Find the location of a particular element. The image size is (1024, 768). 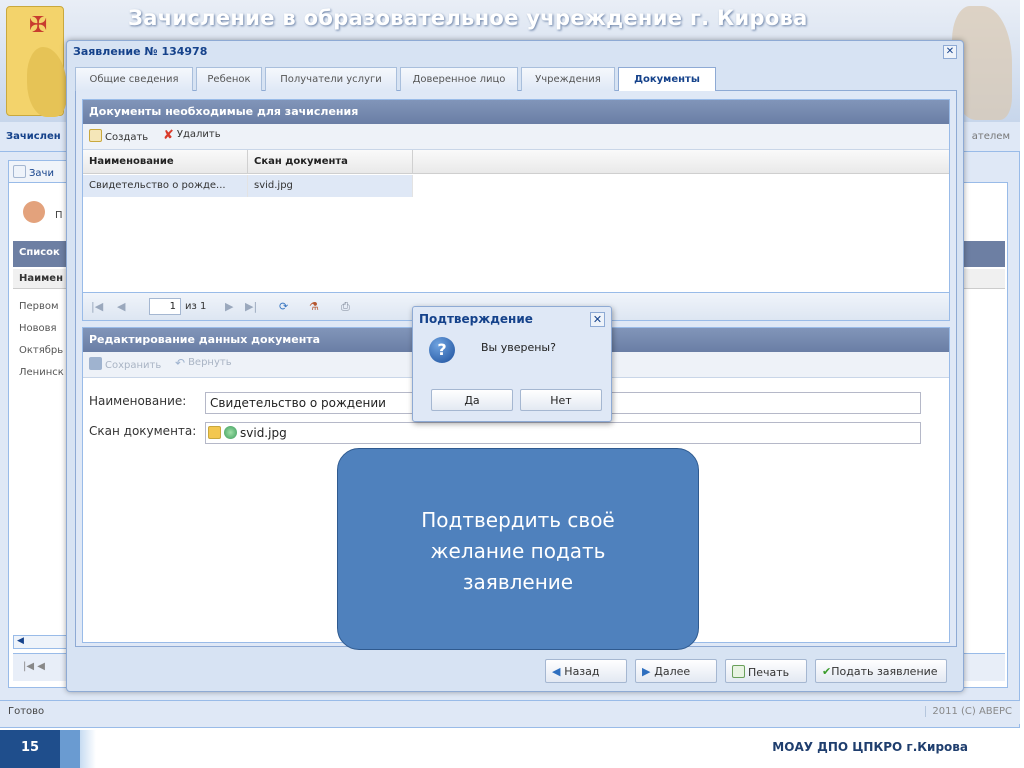

table-row: Свидетельство о рожде... svid.jpg is located at coordinates (248, 186).